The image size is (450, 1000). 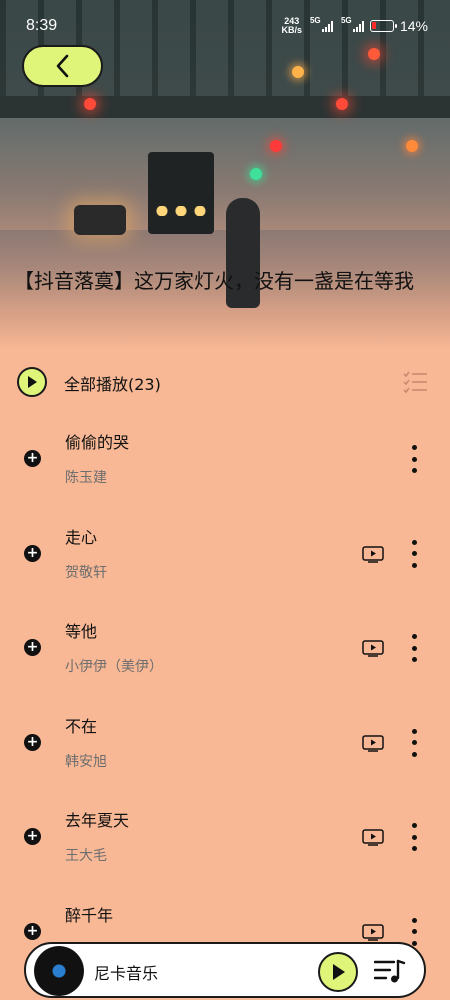 I want to click on multi-select-list-icon, so click(x=415, y=382).